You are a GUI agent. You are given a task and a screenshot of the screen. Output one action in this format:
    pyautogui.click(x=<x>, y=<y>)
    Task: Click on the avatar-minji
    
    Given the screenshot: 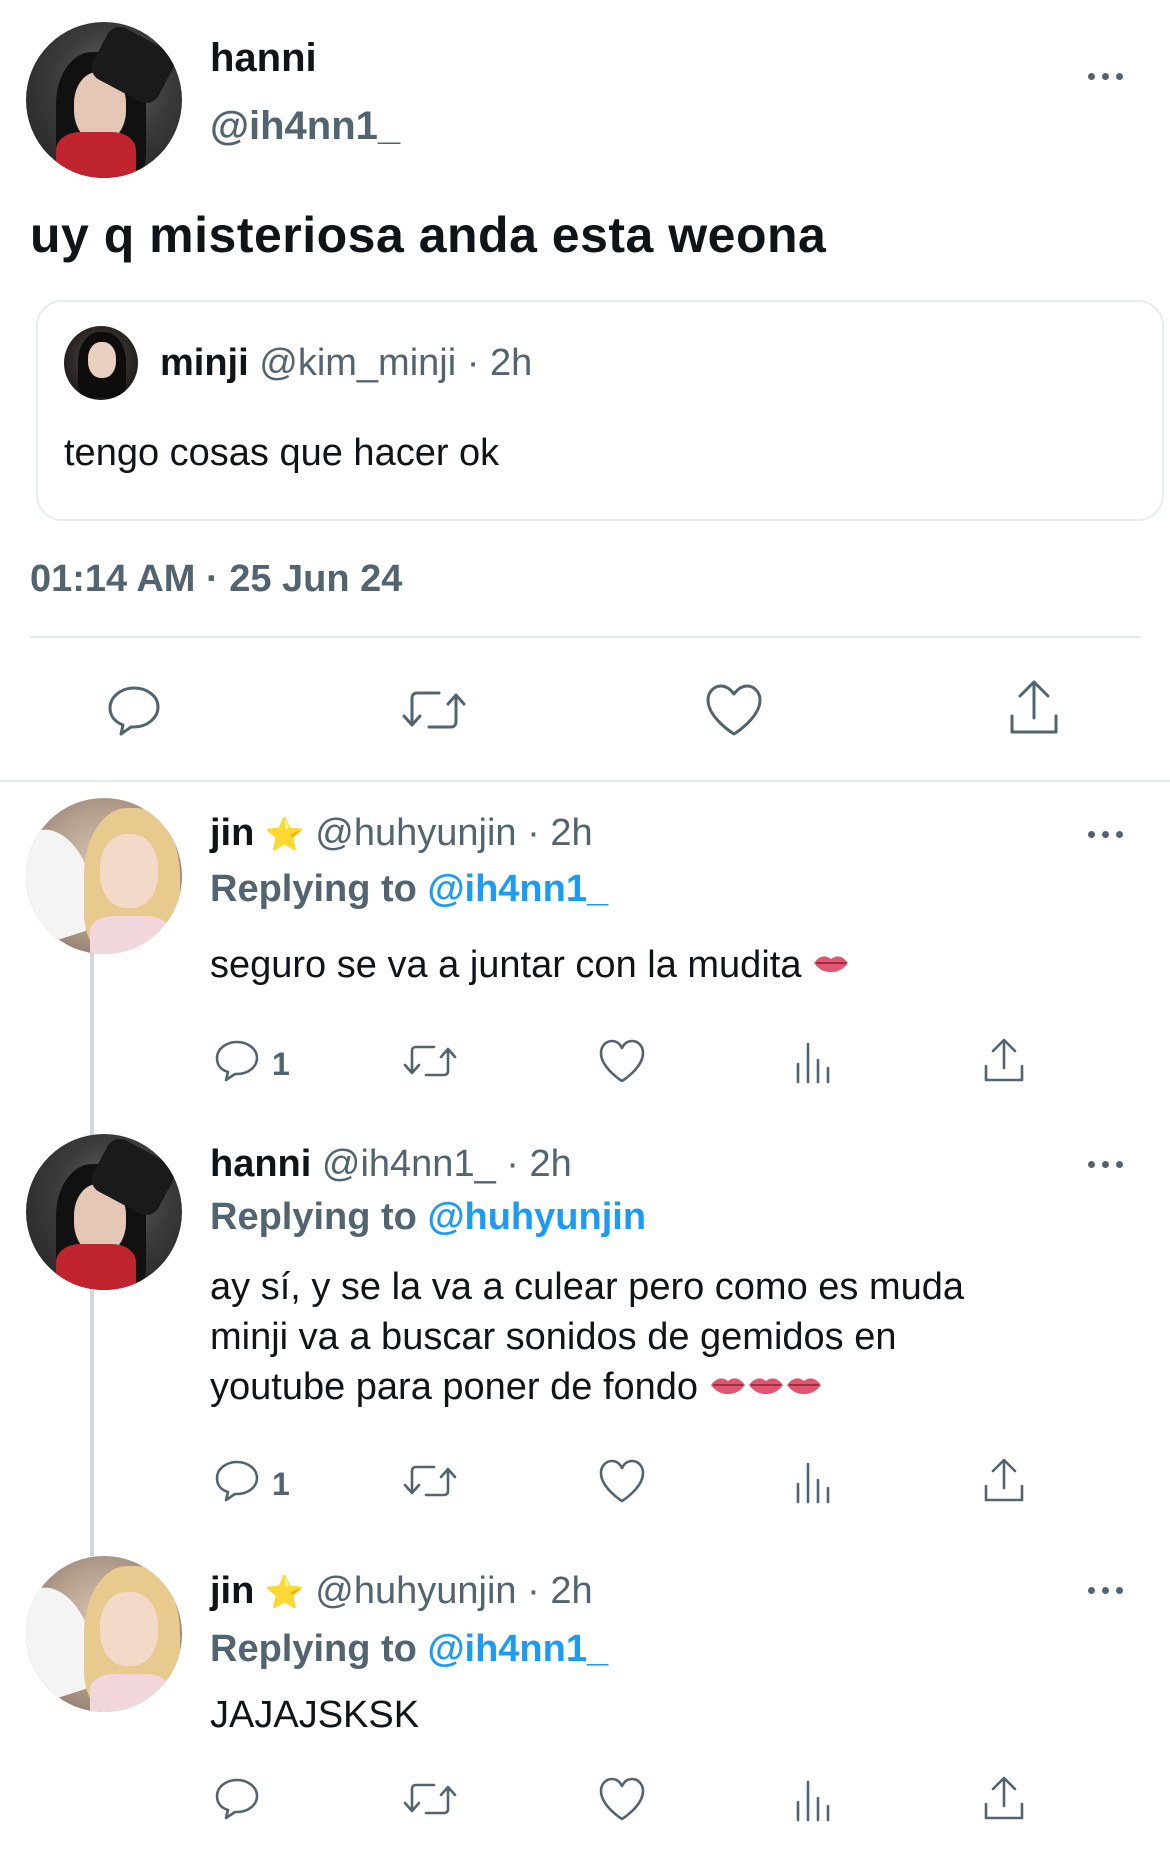 What is the action you would take?
    pyautogui.click(x=101, y=363)
    